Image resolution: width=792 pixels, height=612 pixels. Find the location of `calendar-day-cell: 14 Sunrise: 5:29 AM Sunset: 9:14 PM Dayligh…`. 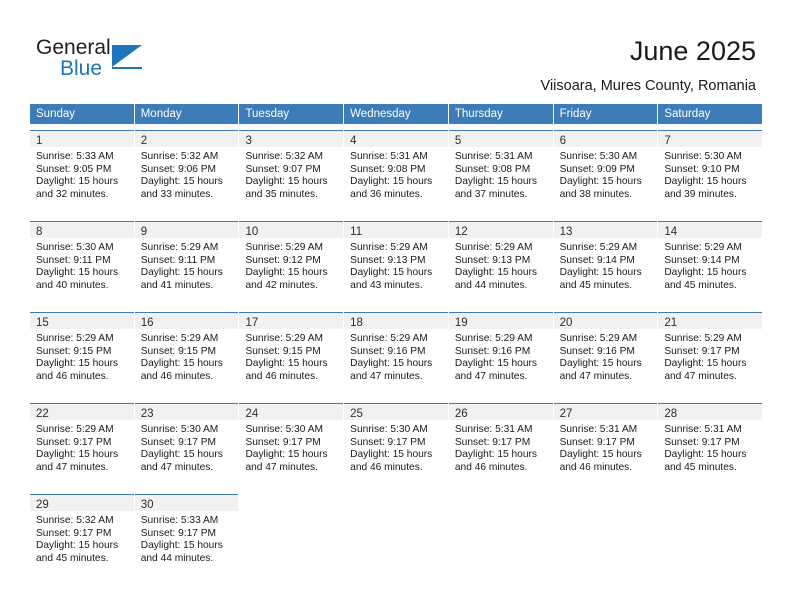

calendar-day-cell: 14 Sunrise: 5:29 AM Sunset: 9:14 PM Dayligh… is located at coordinates (710, 263).